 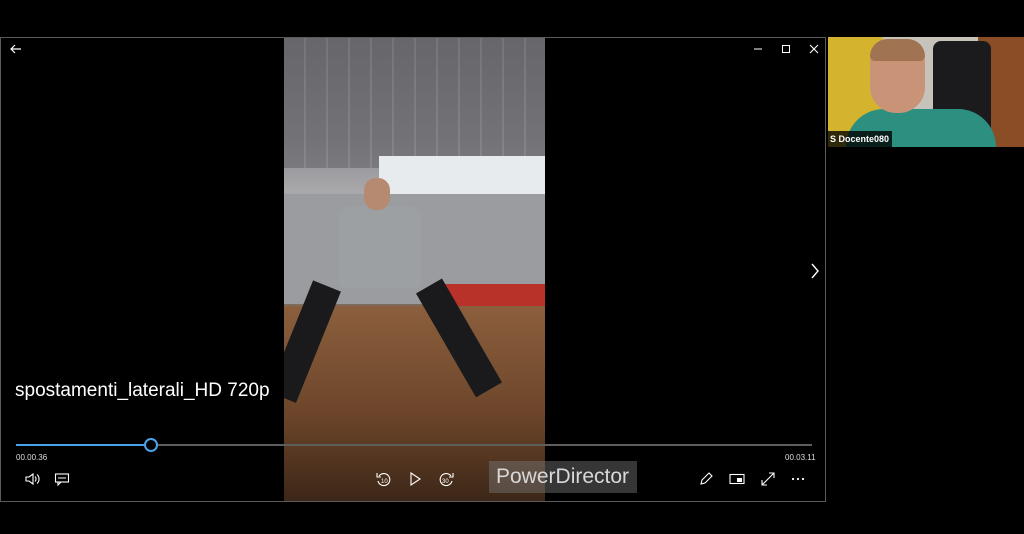 What do you see at coordinates (768, 479) in the screenshot?
I see `fullscreen-icon` at bounding box center [768, 479].